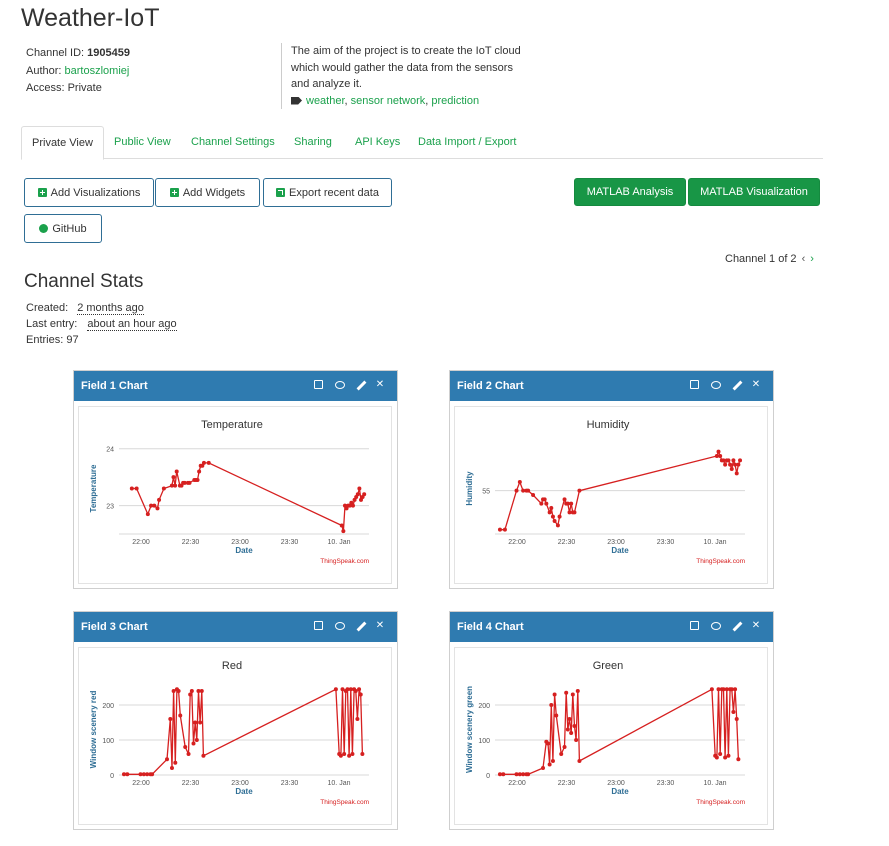 The width and height of the screenshot is (889, 846). What do you see at coordinates (89, 192) in the screenshot?
I see `add-visualizations-button: Add Visualizations` at bounding box center [89, 192].